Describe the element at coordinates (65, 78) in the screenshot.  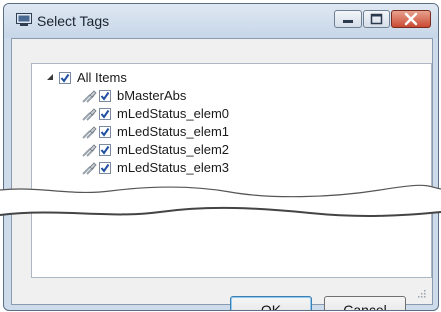
I see `root-checkbox` at that location.